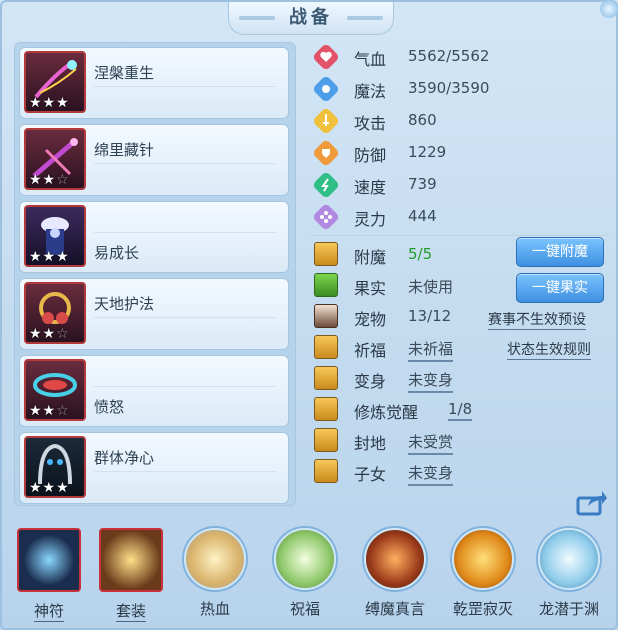 This screenshot has width=618, height=630. Describe the element at coordinates (460, 441) in the screenshot. I see `extra-row-fief: 封地 未受赏` at that location.